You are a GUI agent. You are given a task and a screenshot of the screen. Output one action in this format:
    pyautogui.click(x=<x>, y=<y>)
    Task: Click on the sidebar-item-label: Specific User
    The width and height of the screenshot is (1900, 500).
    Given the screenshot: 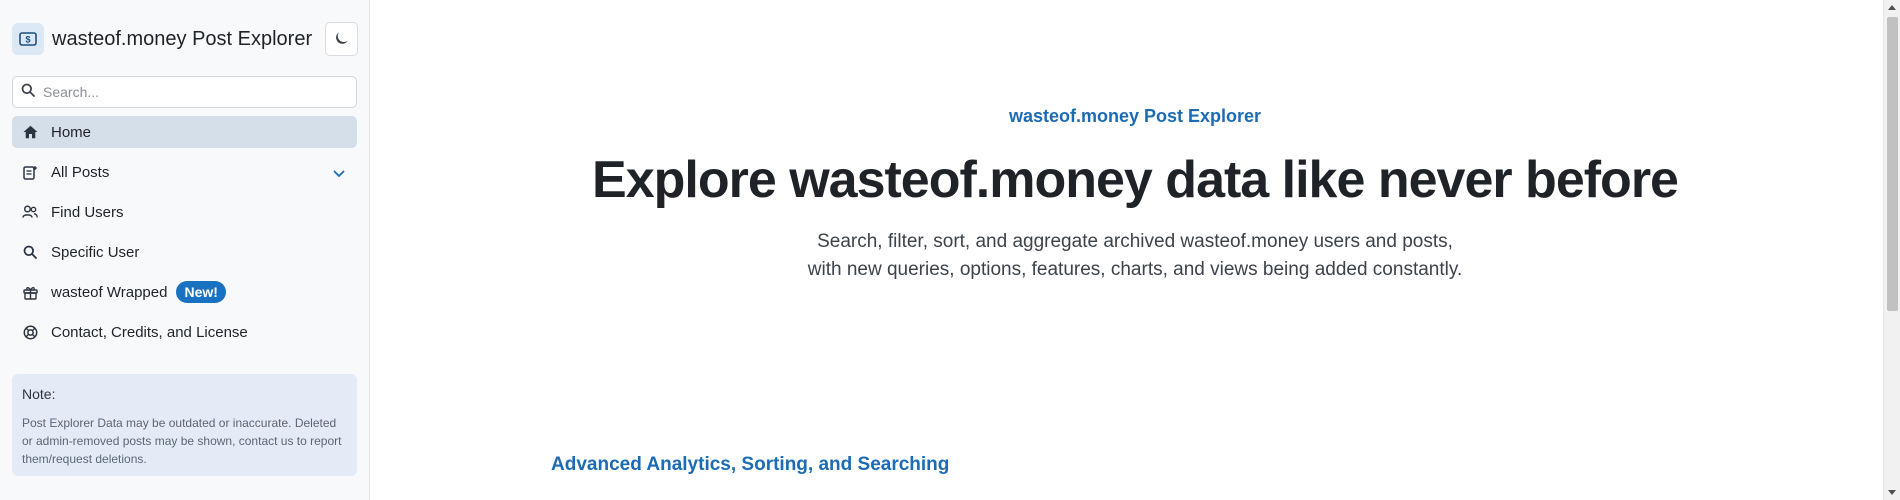 What is the action you would take?
    pyautogui.click(x=95, y=252)
    